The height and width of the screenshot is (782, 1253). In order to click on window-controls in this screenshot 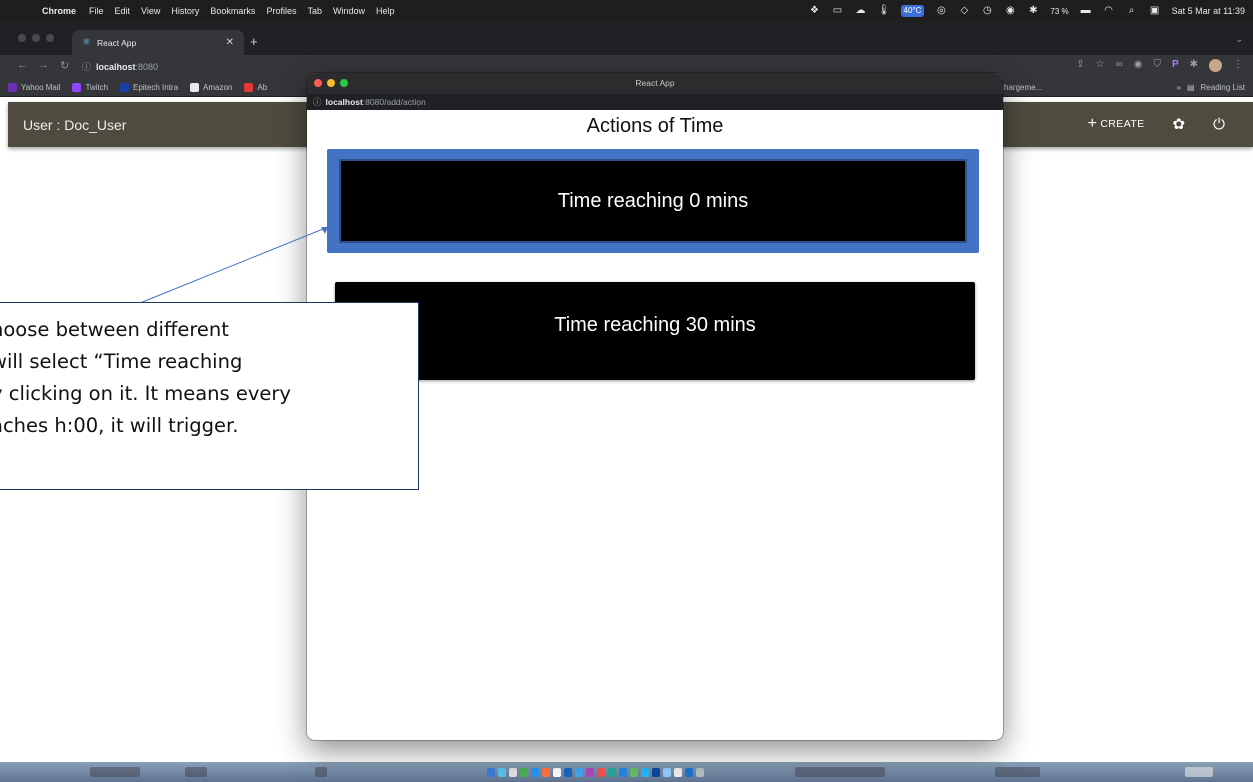, I will do `click(36, 38)`.